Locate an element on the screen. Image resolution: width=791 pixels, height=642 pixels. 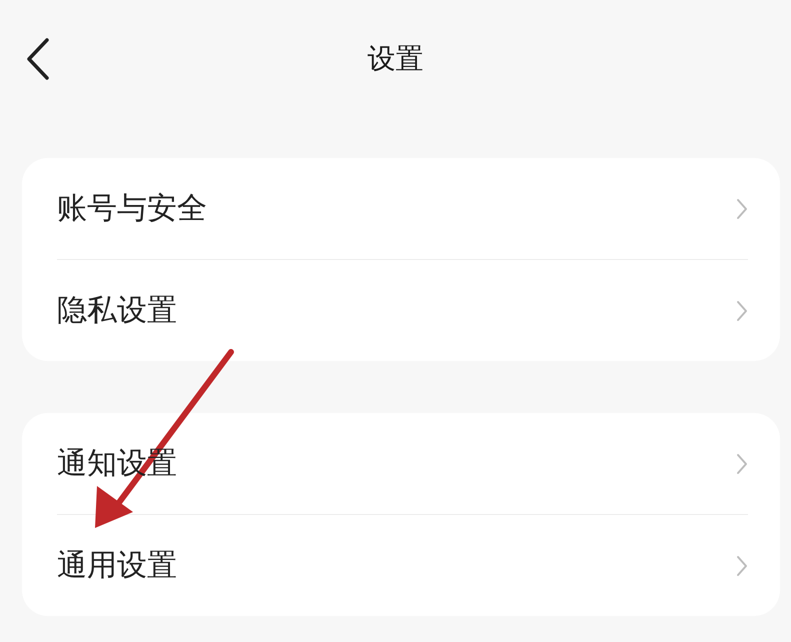
page-title: 设置 is located at coordinates (396, 59).